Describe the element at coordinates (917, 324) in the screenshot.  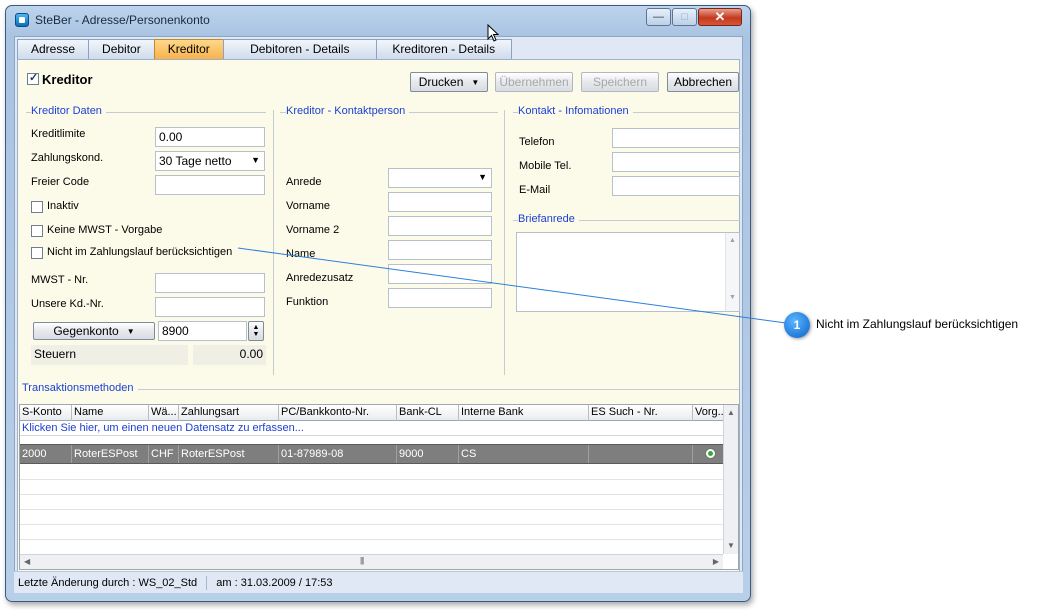
I see `callout-text: Nicht im Zahlungslauf berücksichtigen` at that location.